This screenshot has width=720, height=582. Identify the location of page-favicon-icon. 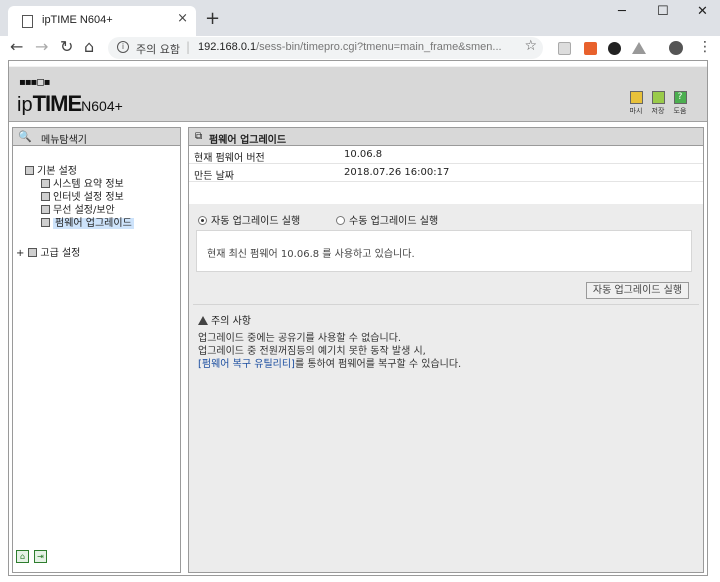
(27, 21).